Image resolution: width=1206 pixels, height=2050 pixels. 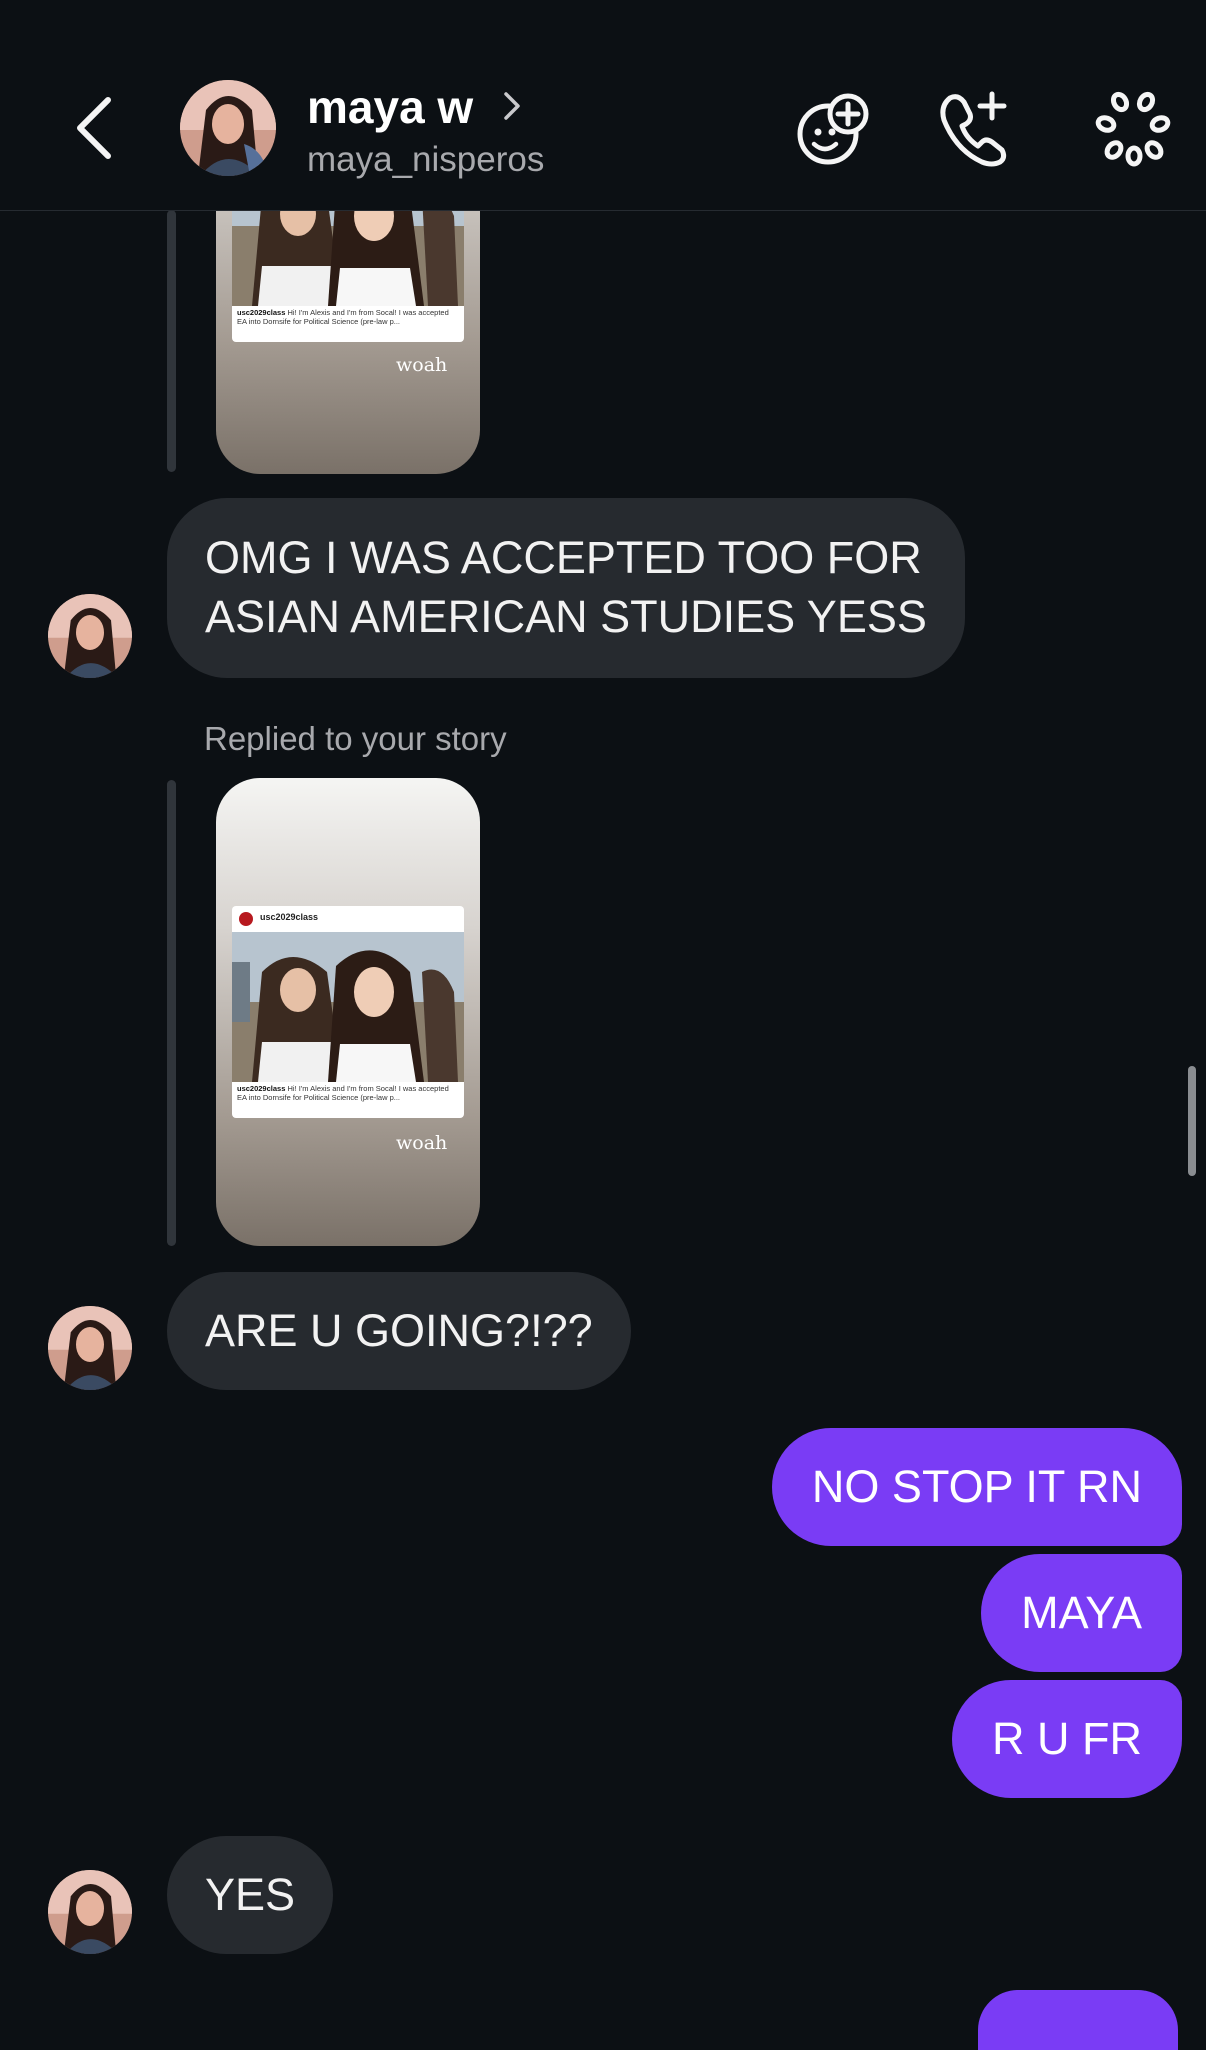 What do you see at coordinates (348, 1007) in the screenshot?
I see `post-photo` at bounding box center [348, 1007].